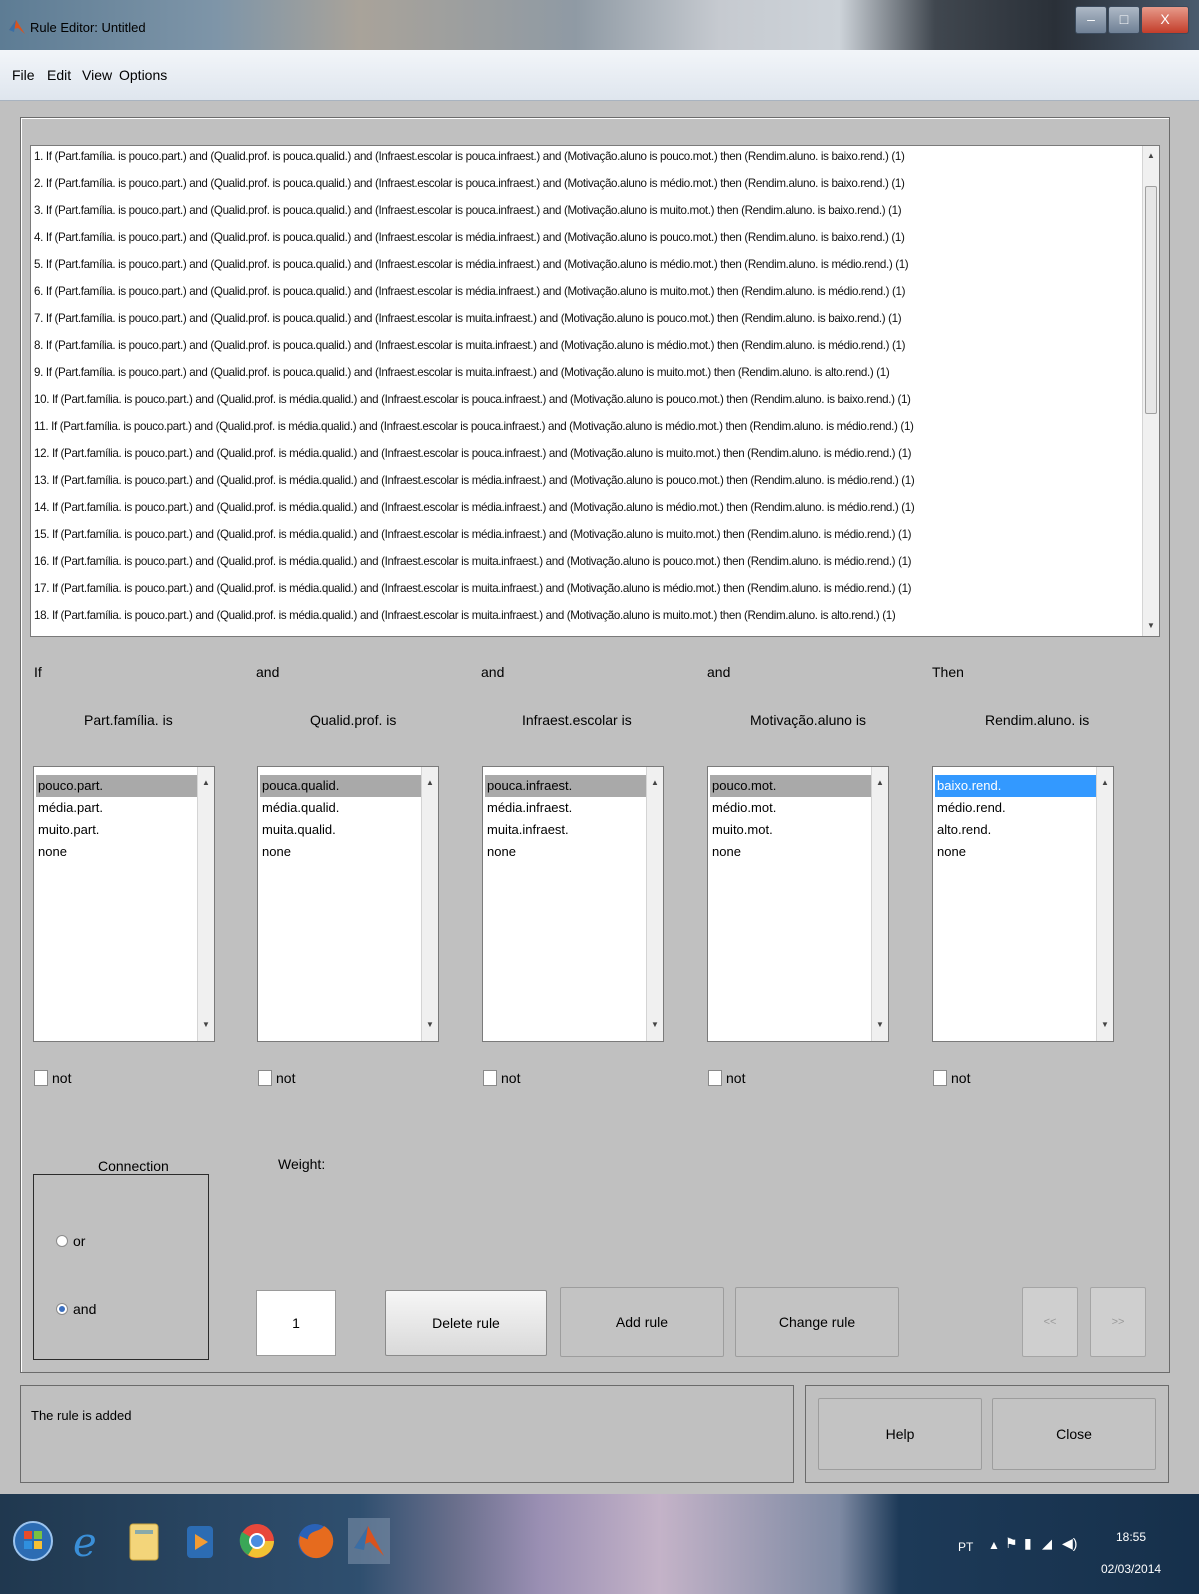 The height and width of the screenshot is (1594, 1199). Describe the element at coordinates (569, 786) in the screenshot. I see `list-option: pouca.infraest.` at that location.